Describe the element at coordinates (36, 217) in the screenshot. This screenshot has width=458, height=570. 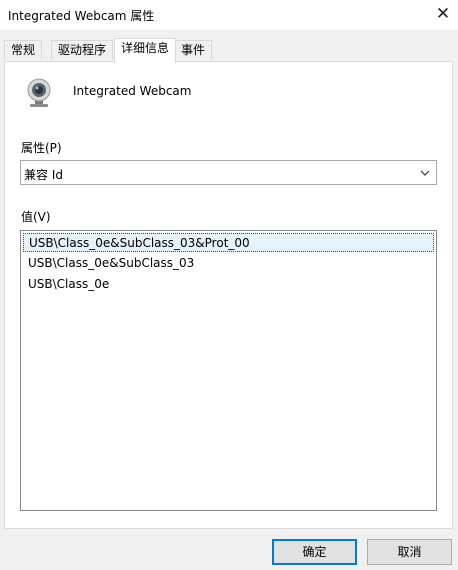
I see `value-label: 值(V)` at that location.